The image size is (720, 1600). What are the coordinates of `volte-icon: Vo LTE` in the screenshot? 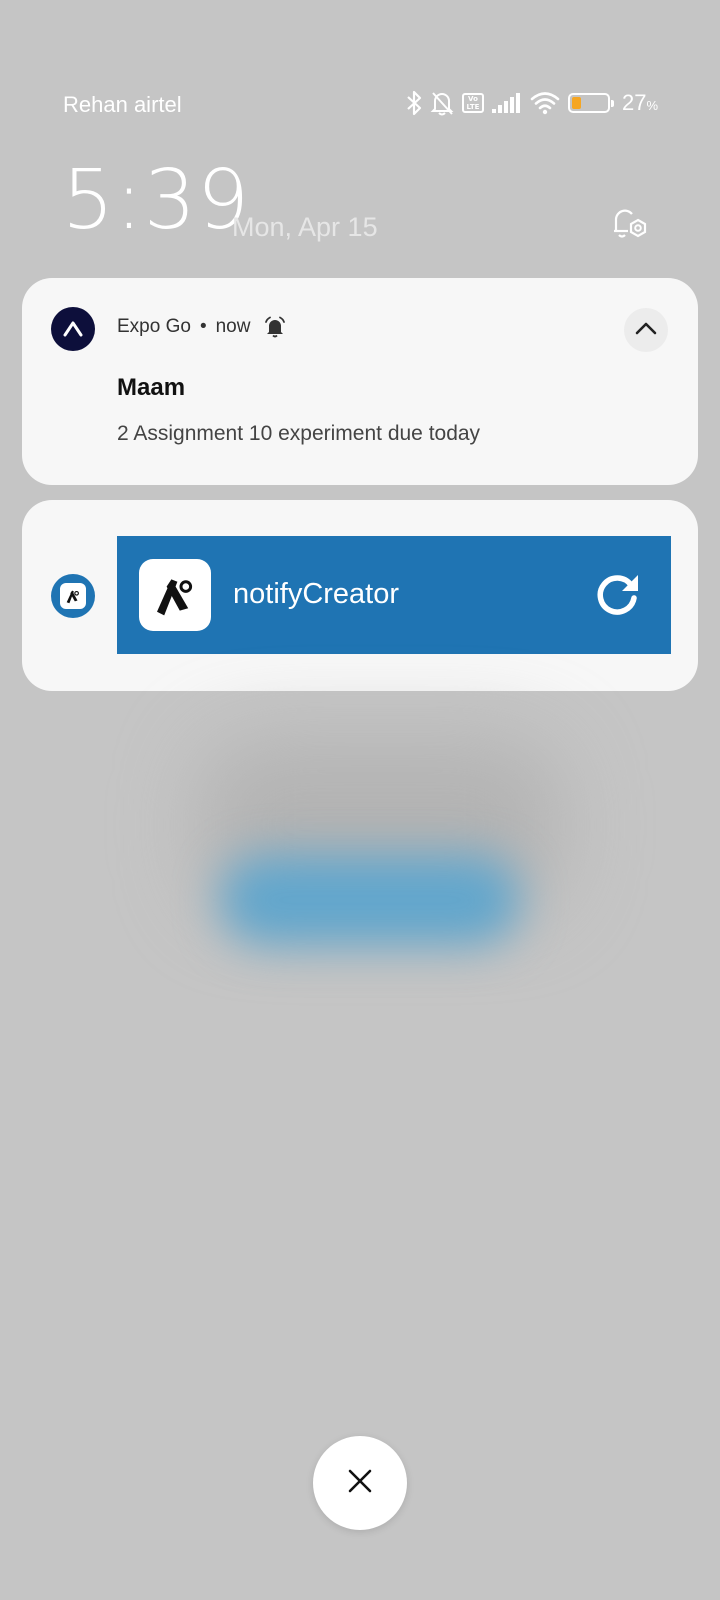 It's located at (472, 103).